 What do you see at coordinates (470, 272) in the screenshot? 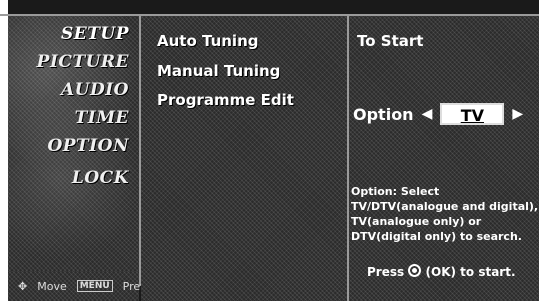
I see `press-suffix: (OK) to start.` at bounding box center [470, 272].